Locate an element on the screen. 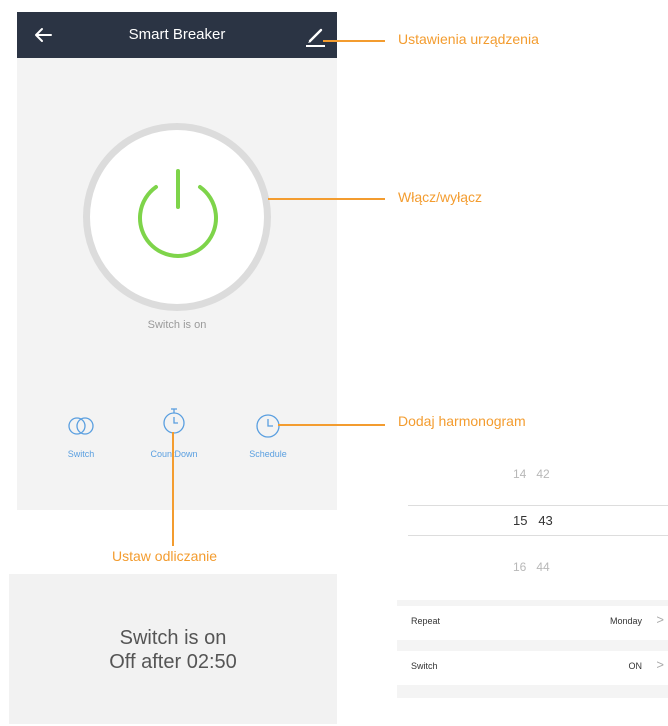  picker-divider-top is located at coordinates (538, 505).